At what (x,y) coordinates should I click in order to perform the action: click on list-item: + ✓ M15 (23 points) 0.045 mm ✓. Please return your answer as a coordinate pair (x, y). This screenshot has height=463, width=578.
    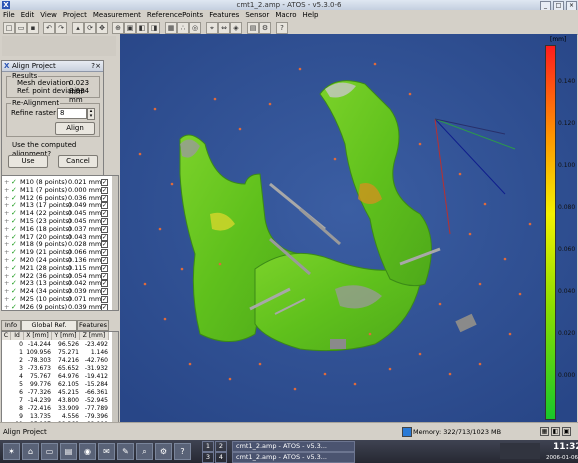
    Looking at the image, I should click on (56, 221).